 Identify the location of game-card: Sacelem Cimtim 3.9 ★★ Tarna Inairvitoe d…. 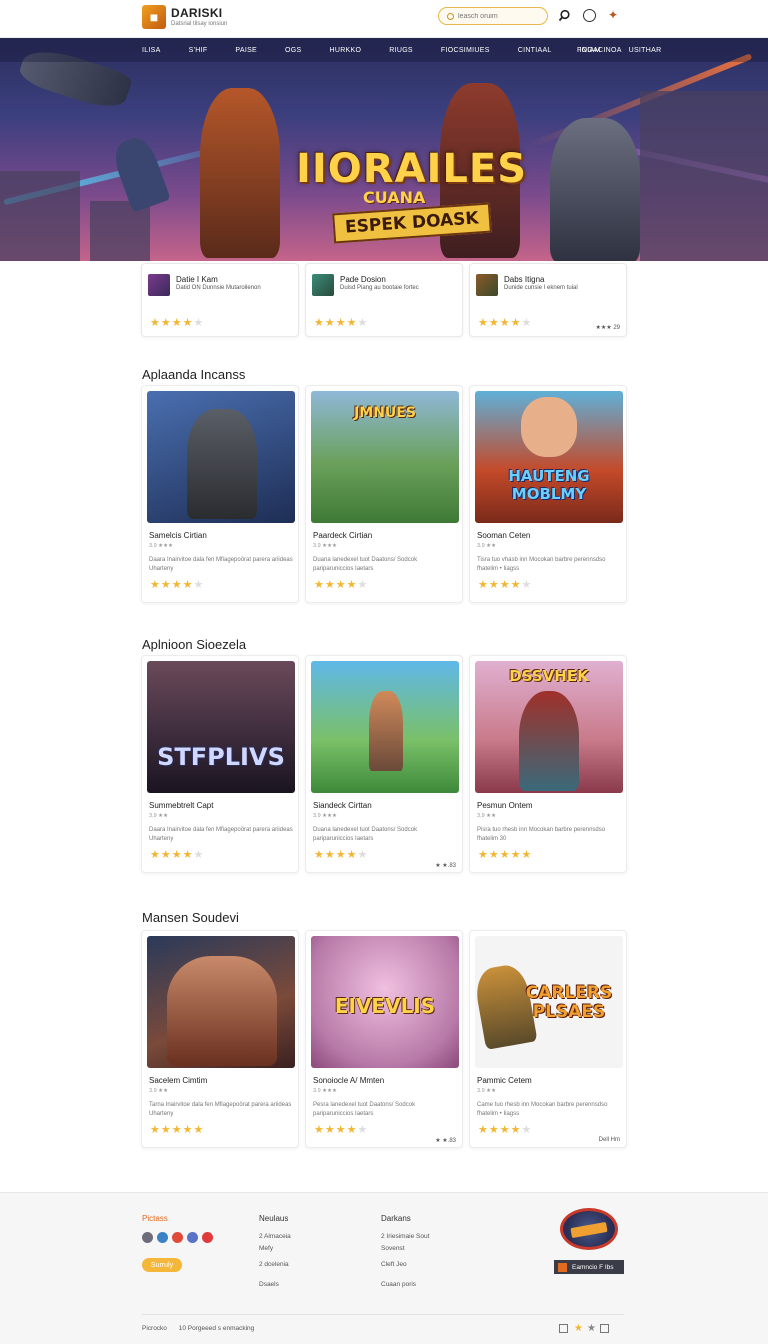
(220, 1039).